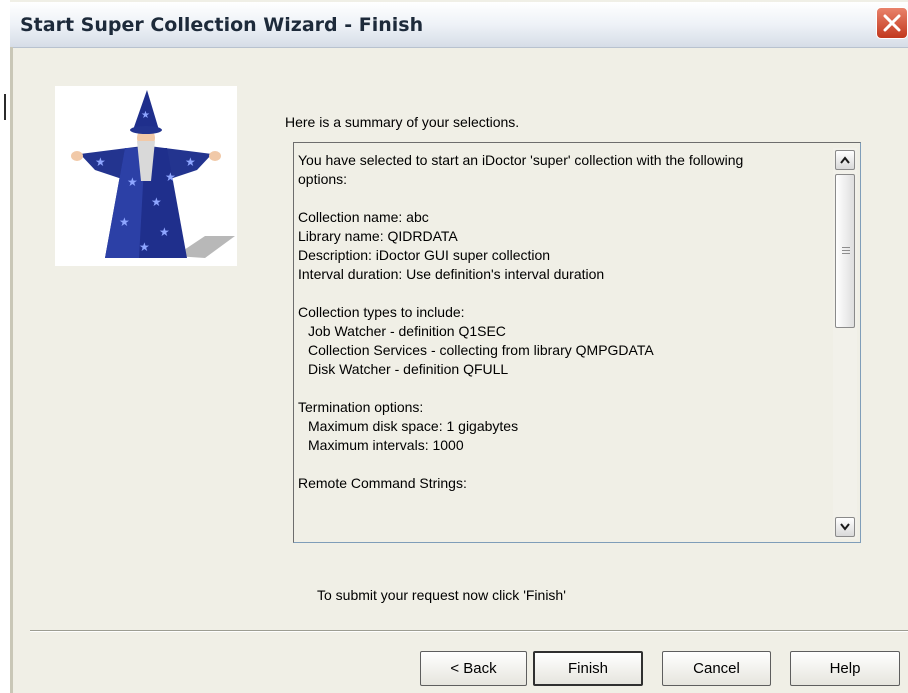 The width and height of the screenshot is (908, 693). I want to click on wizard-icon: ★★★ ★★★ ★★ ★, so click(153, 174).